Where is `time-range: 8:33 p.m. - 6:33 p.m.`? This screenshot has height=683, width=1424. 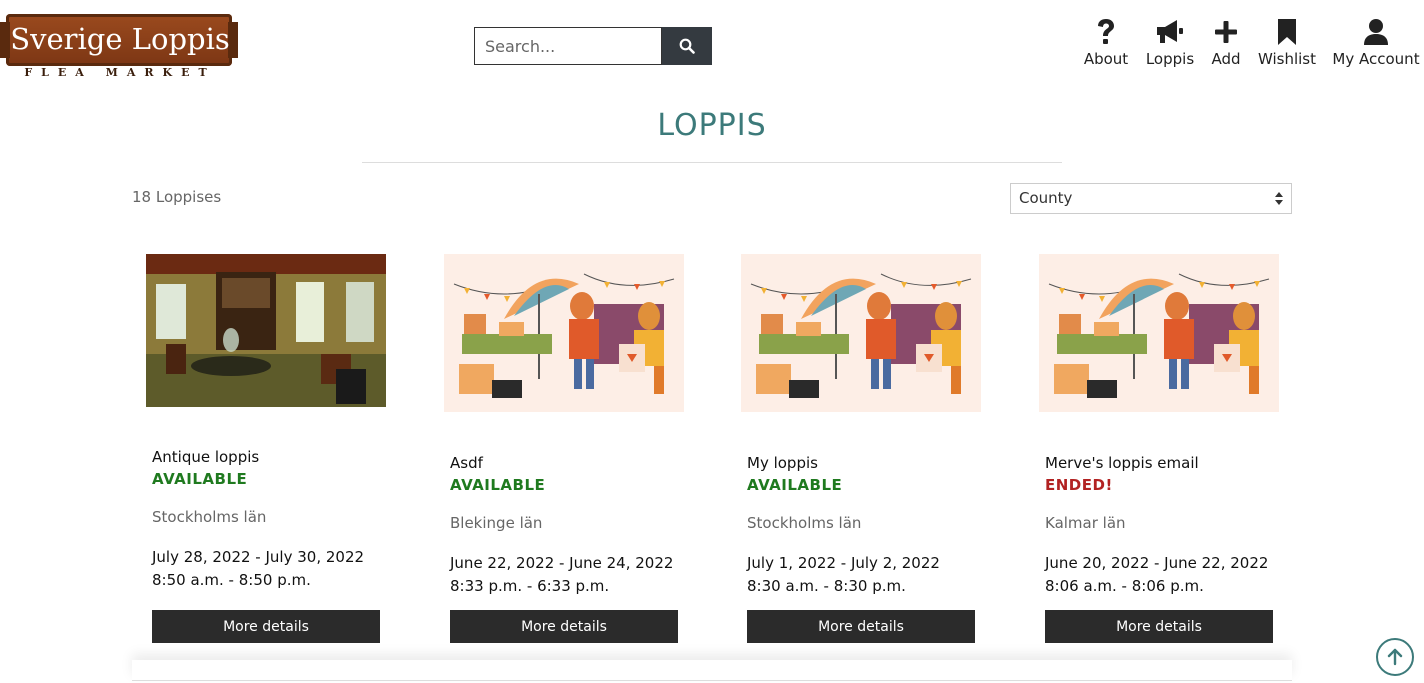
time-range: 8:33 p.m. - 6:33 p.m. is located at coordinates (530, 586).